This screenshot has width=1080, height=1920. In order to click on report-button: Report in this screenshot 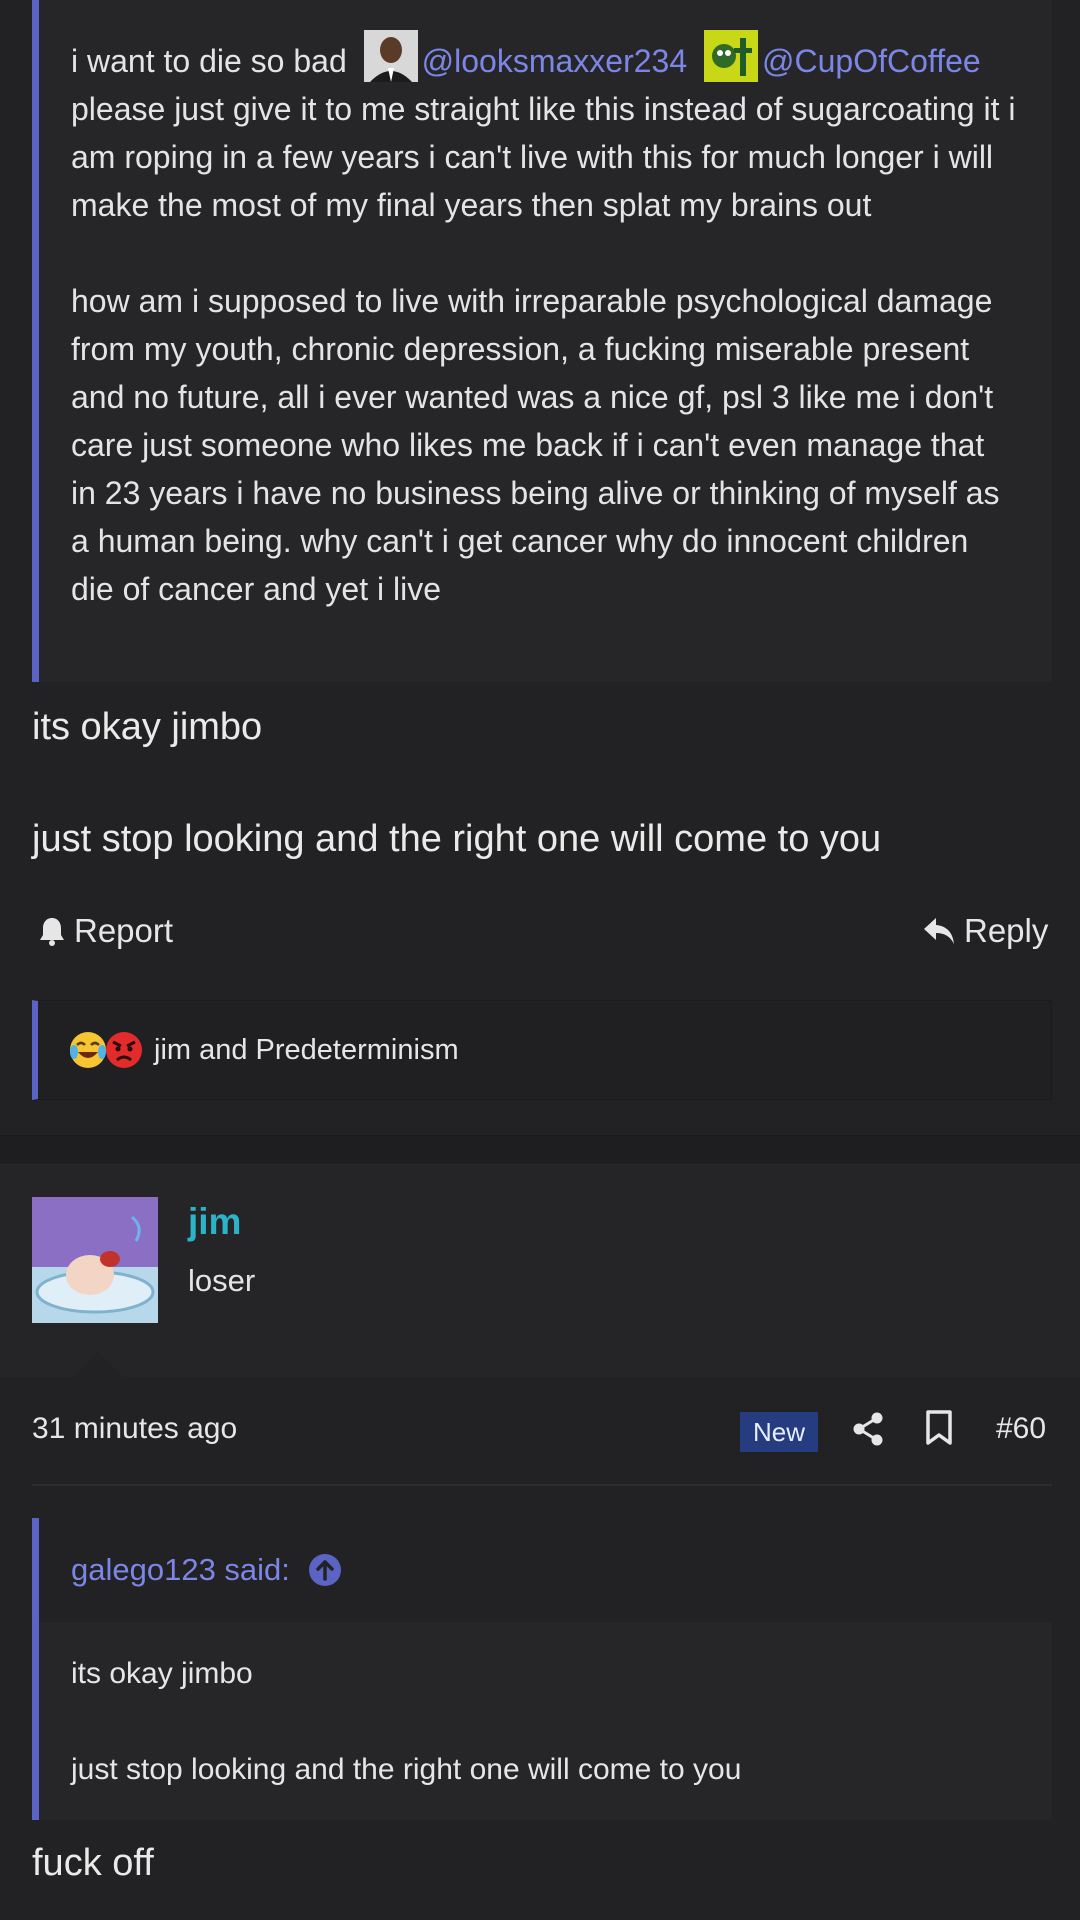, I will do `click(105, 931)`.